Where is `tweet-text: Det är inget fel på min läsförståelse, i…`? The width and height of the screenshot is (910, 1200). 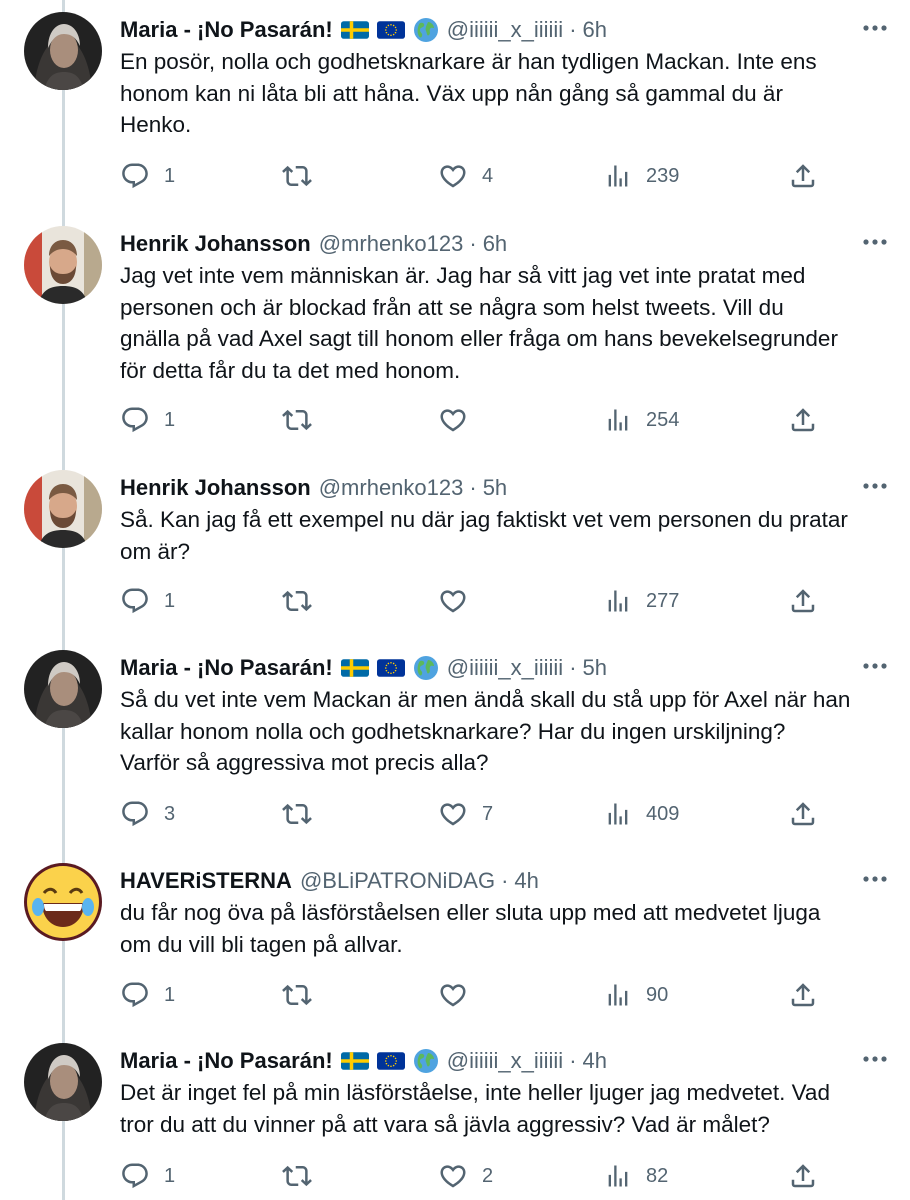 tweet-text: Det är inget fel på min läsförståelse, i… is located at coordinates (475, 1108).